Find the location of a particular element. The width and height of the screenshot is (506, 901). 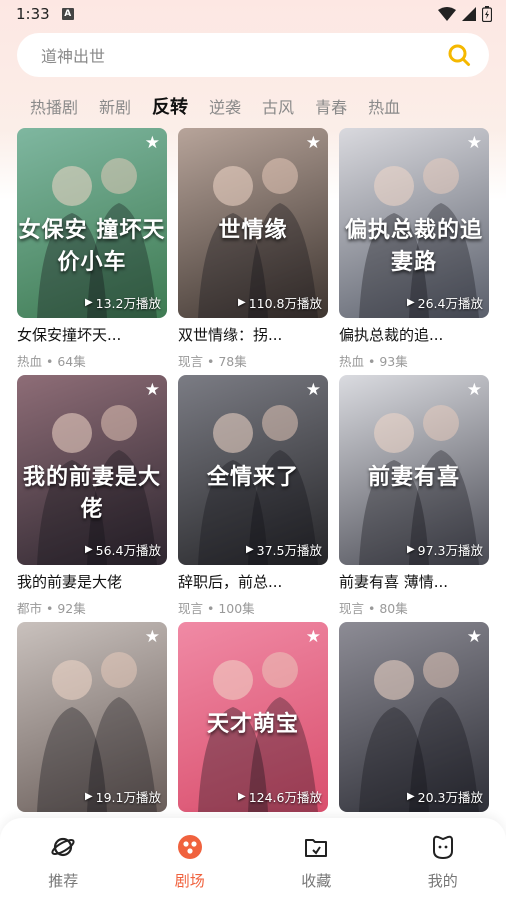

drama-meta: 现言 • 80集 is located at coordinates (373, 608).